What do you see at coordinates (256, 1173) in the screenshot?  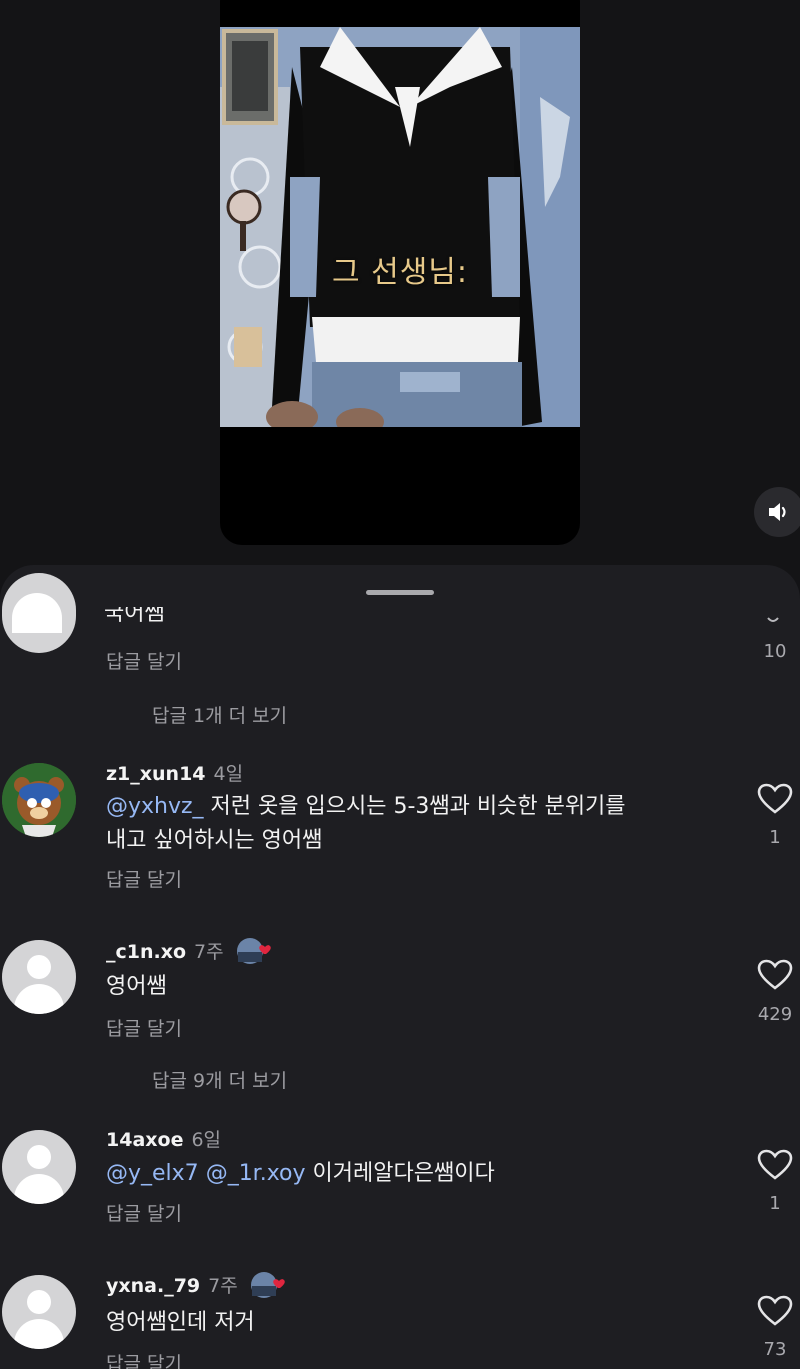 I see `mention-link: @_1r.xoy` at bounding box center [256, 1173].